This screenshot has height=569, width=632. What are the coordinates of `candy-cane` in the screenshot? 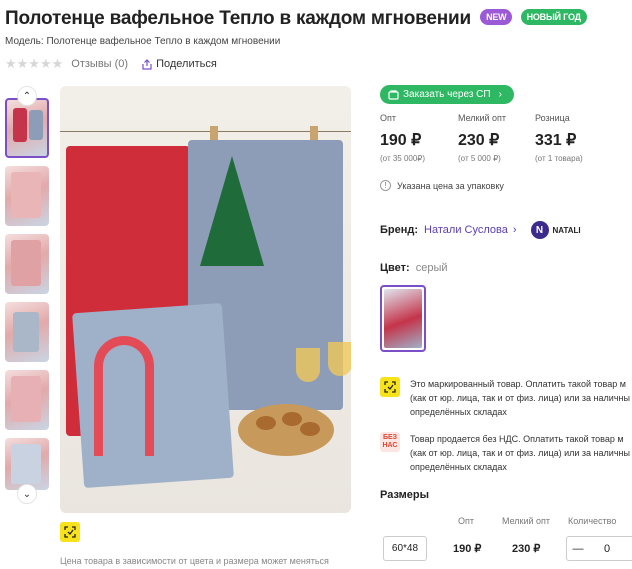 It's located at (124, 396).